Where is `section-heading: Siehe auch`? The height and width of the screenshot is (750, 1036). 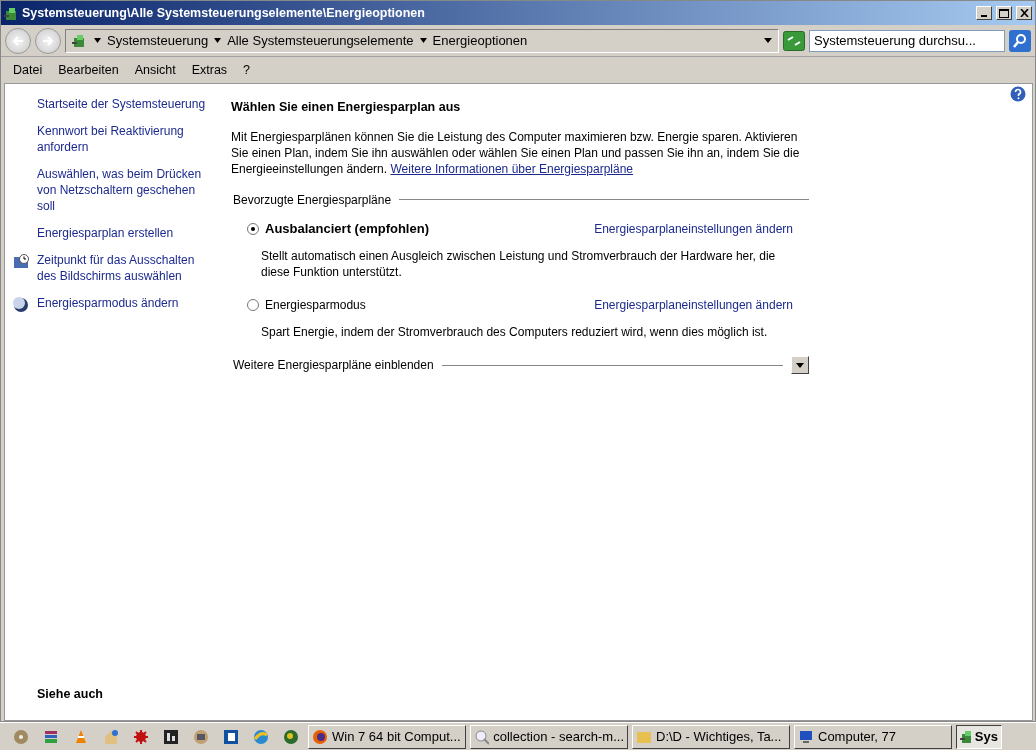 section-heading: Siehe auch is located at coordinates (70, 695).